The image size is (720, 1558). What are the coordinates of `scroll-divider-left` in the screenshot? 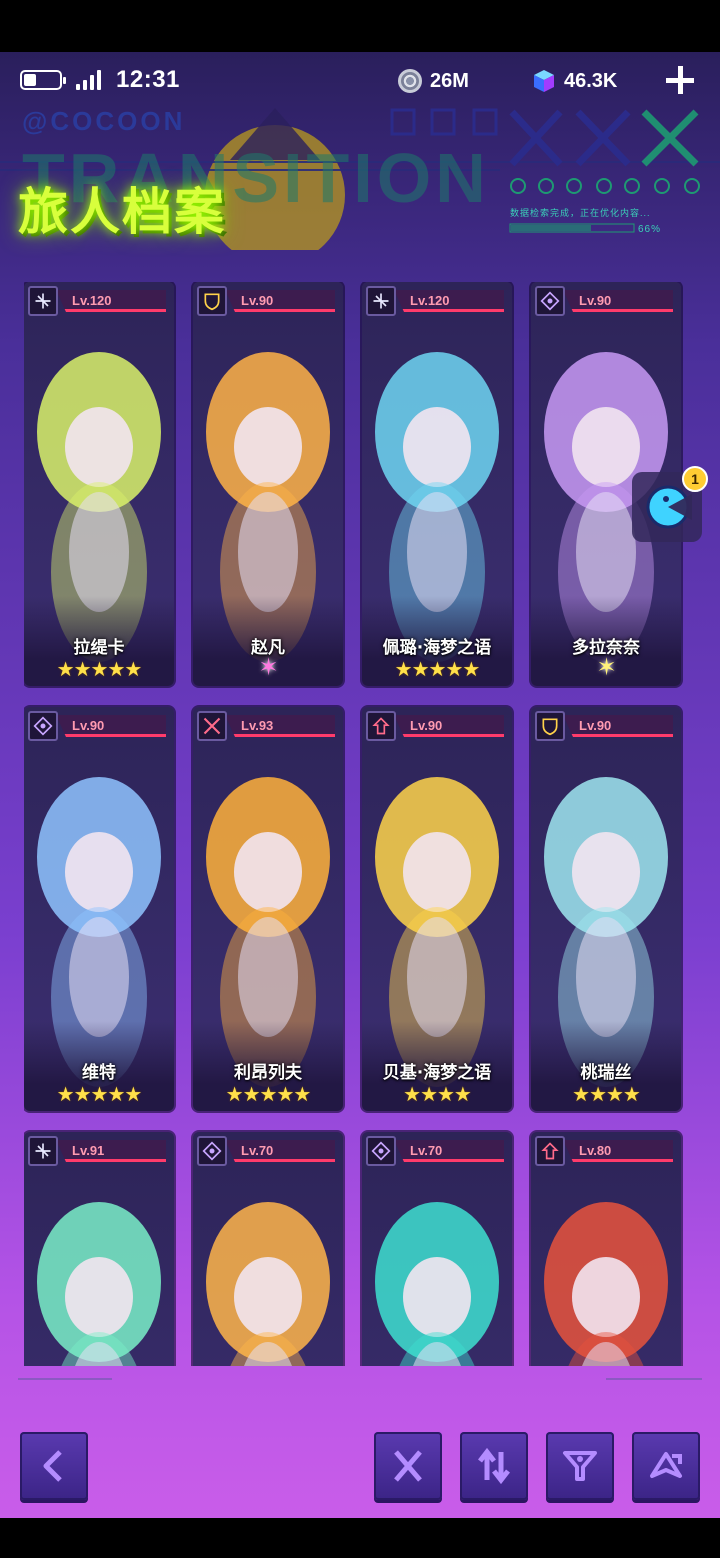 It's located at (65, 1382).